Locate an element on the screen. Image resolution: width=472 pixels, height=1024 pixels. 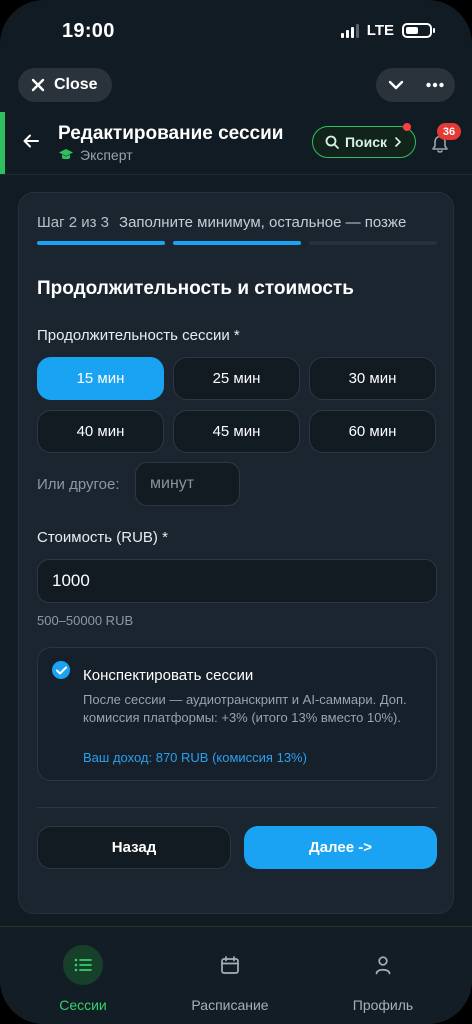
checkmark-icon is located at coordinates (61, 670).